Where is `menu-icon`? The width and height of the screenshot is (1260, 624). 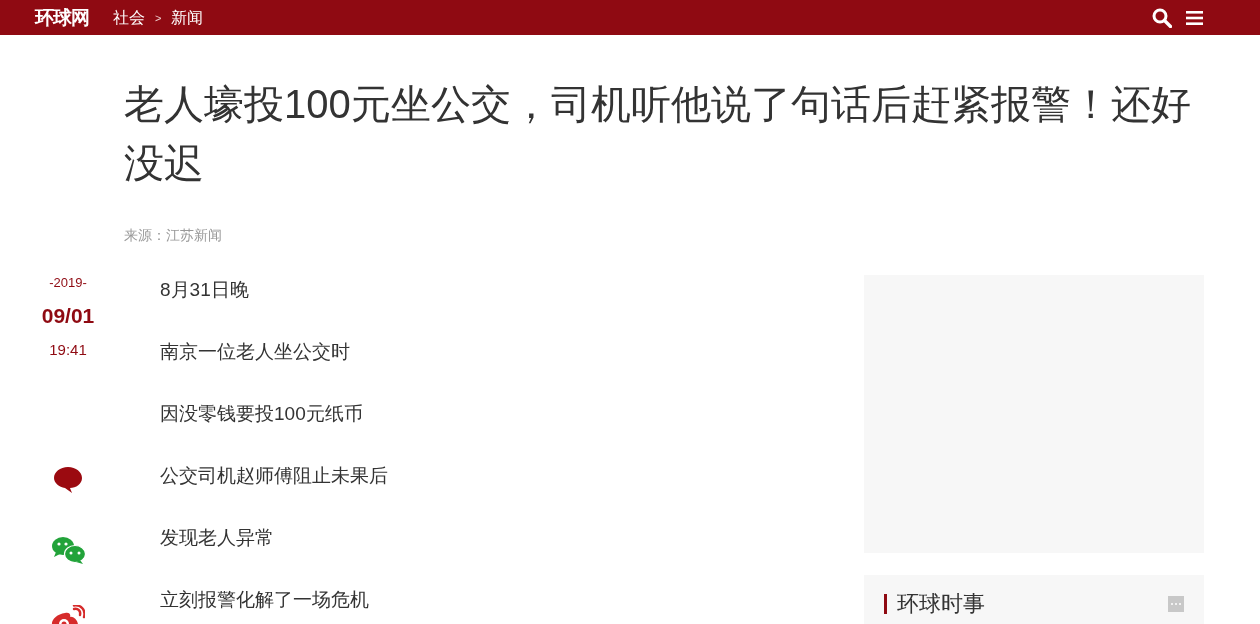
menu-icon is located at coordinates (1194, 17).